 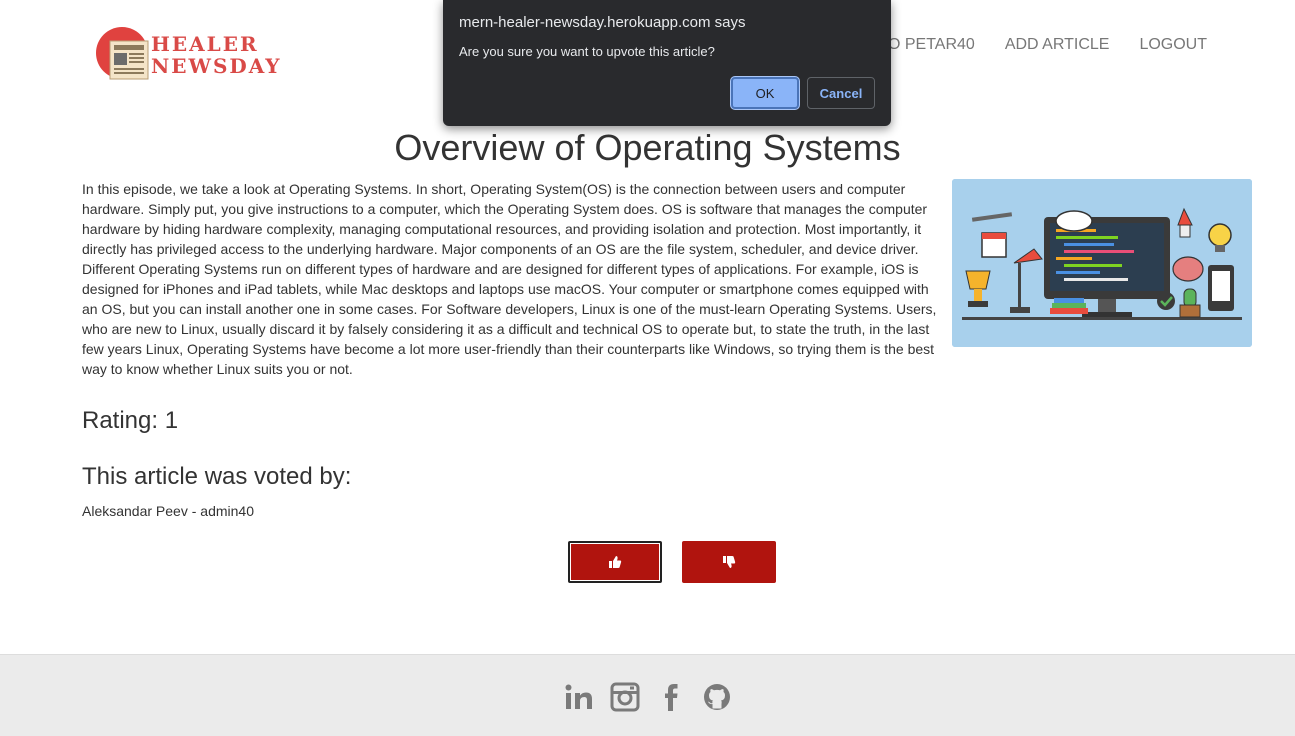 I want to click on social-links, so click(x=647, y=697).